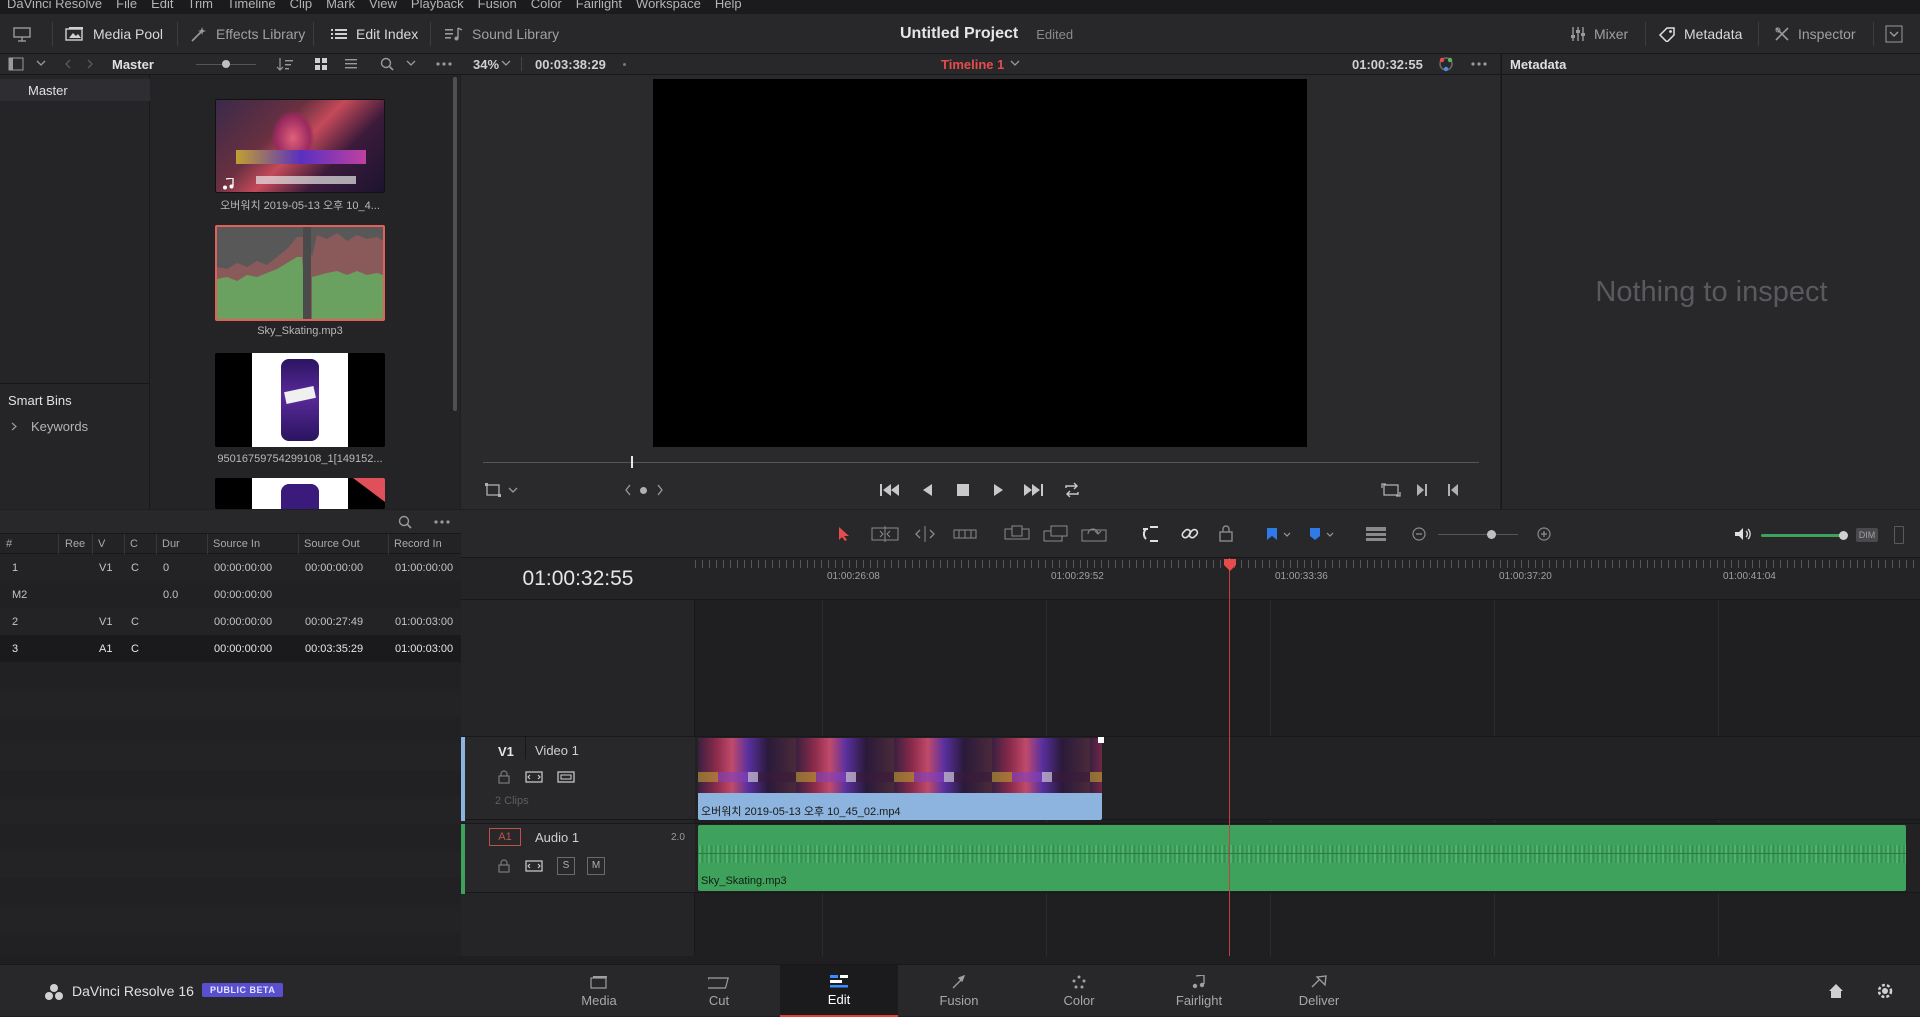 The image size is (1920, 1017). What do you see at coordinates (1843, 535) in the screenshot?
I see `master-volume-handle` at bounding box center [1843, 535].